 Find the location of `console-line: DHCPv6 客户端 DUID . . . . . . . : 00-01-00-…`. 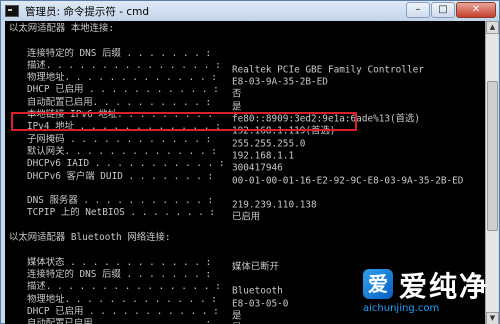

console-line: DHCPv6 客户端 DUID . . . . . . . : 00-01-00-… is located at coordinates (247, 178).